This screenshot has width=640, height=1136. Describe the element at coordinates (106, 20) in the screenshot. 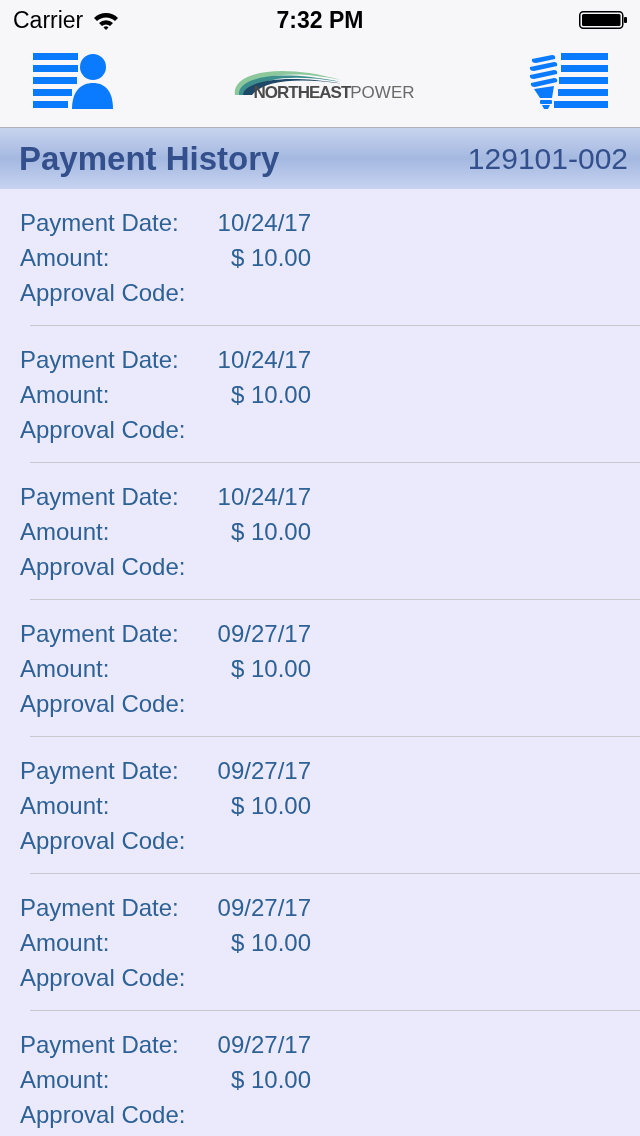

I see `wifi-icon` at that location.